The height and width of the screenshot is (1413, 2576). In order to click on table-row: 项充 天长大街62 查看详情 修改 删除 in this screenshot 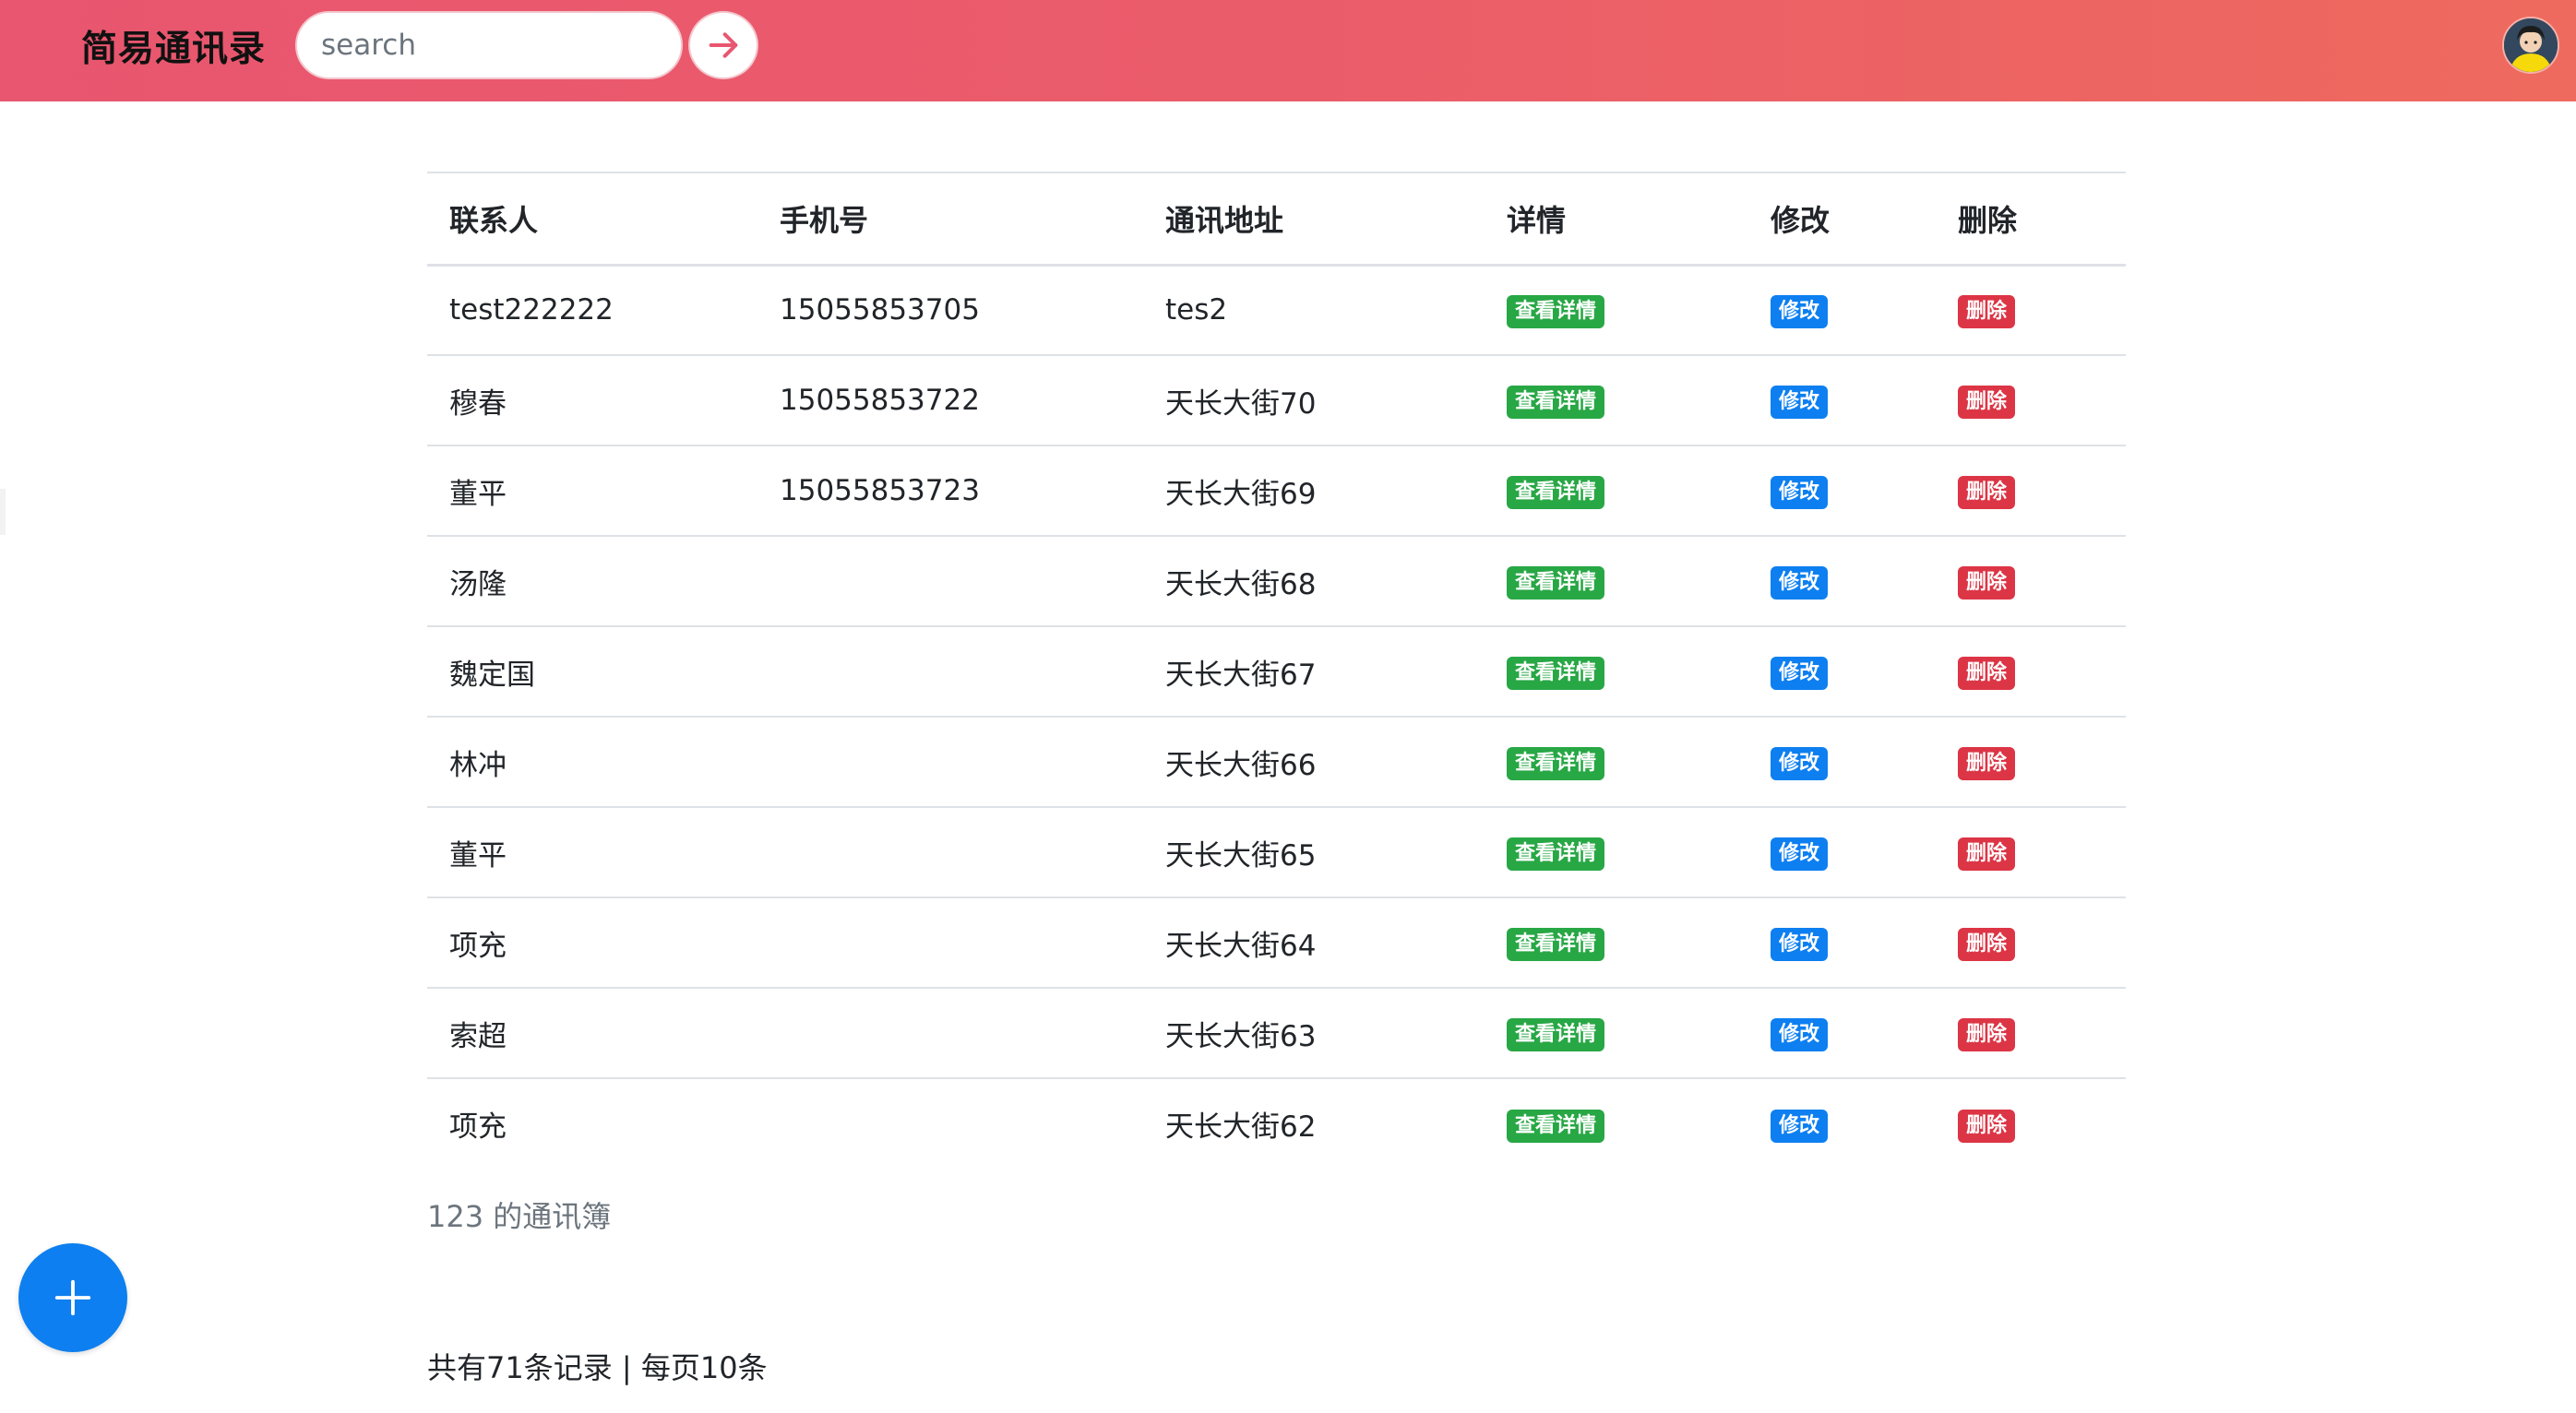, I will do `click(1276, 1123)`.